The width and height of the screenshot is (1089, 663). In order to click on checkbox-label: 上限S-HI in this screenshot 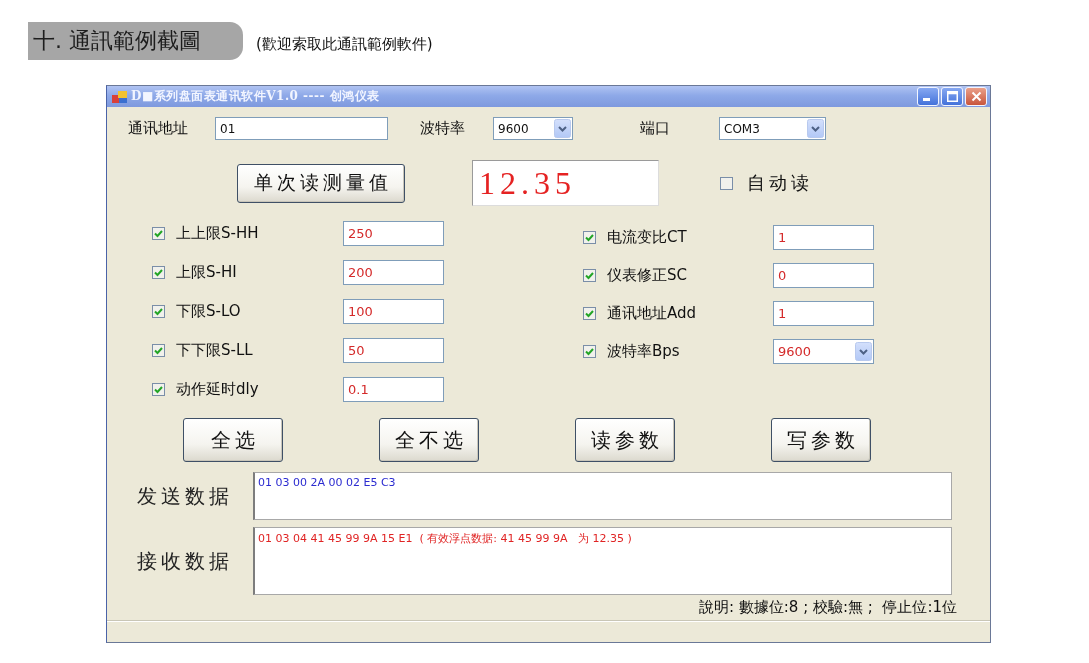, I will do `click(207, 272)`.